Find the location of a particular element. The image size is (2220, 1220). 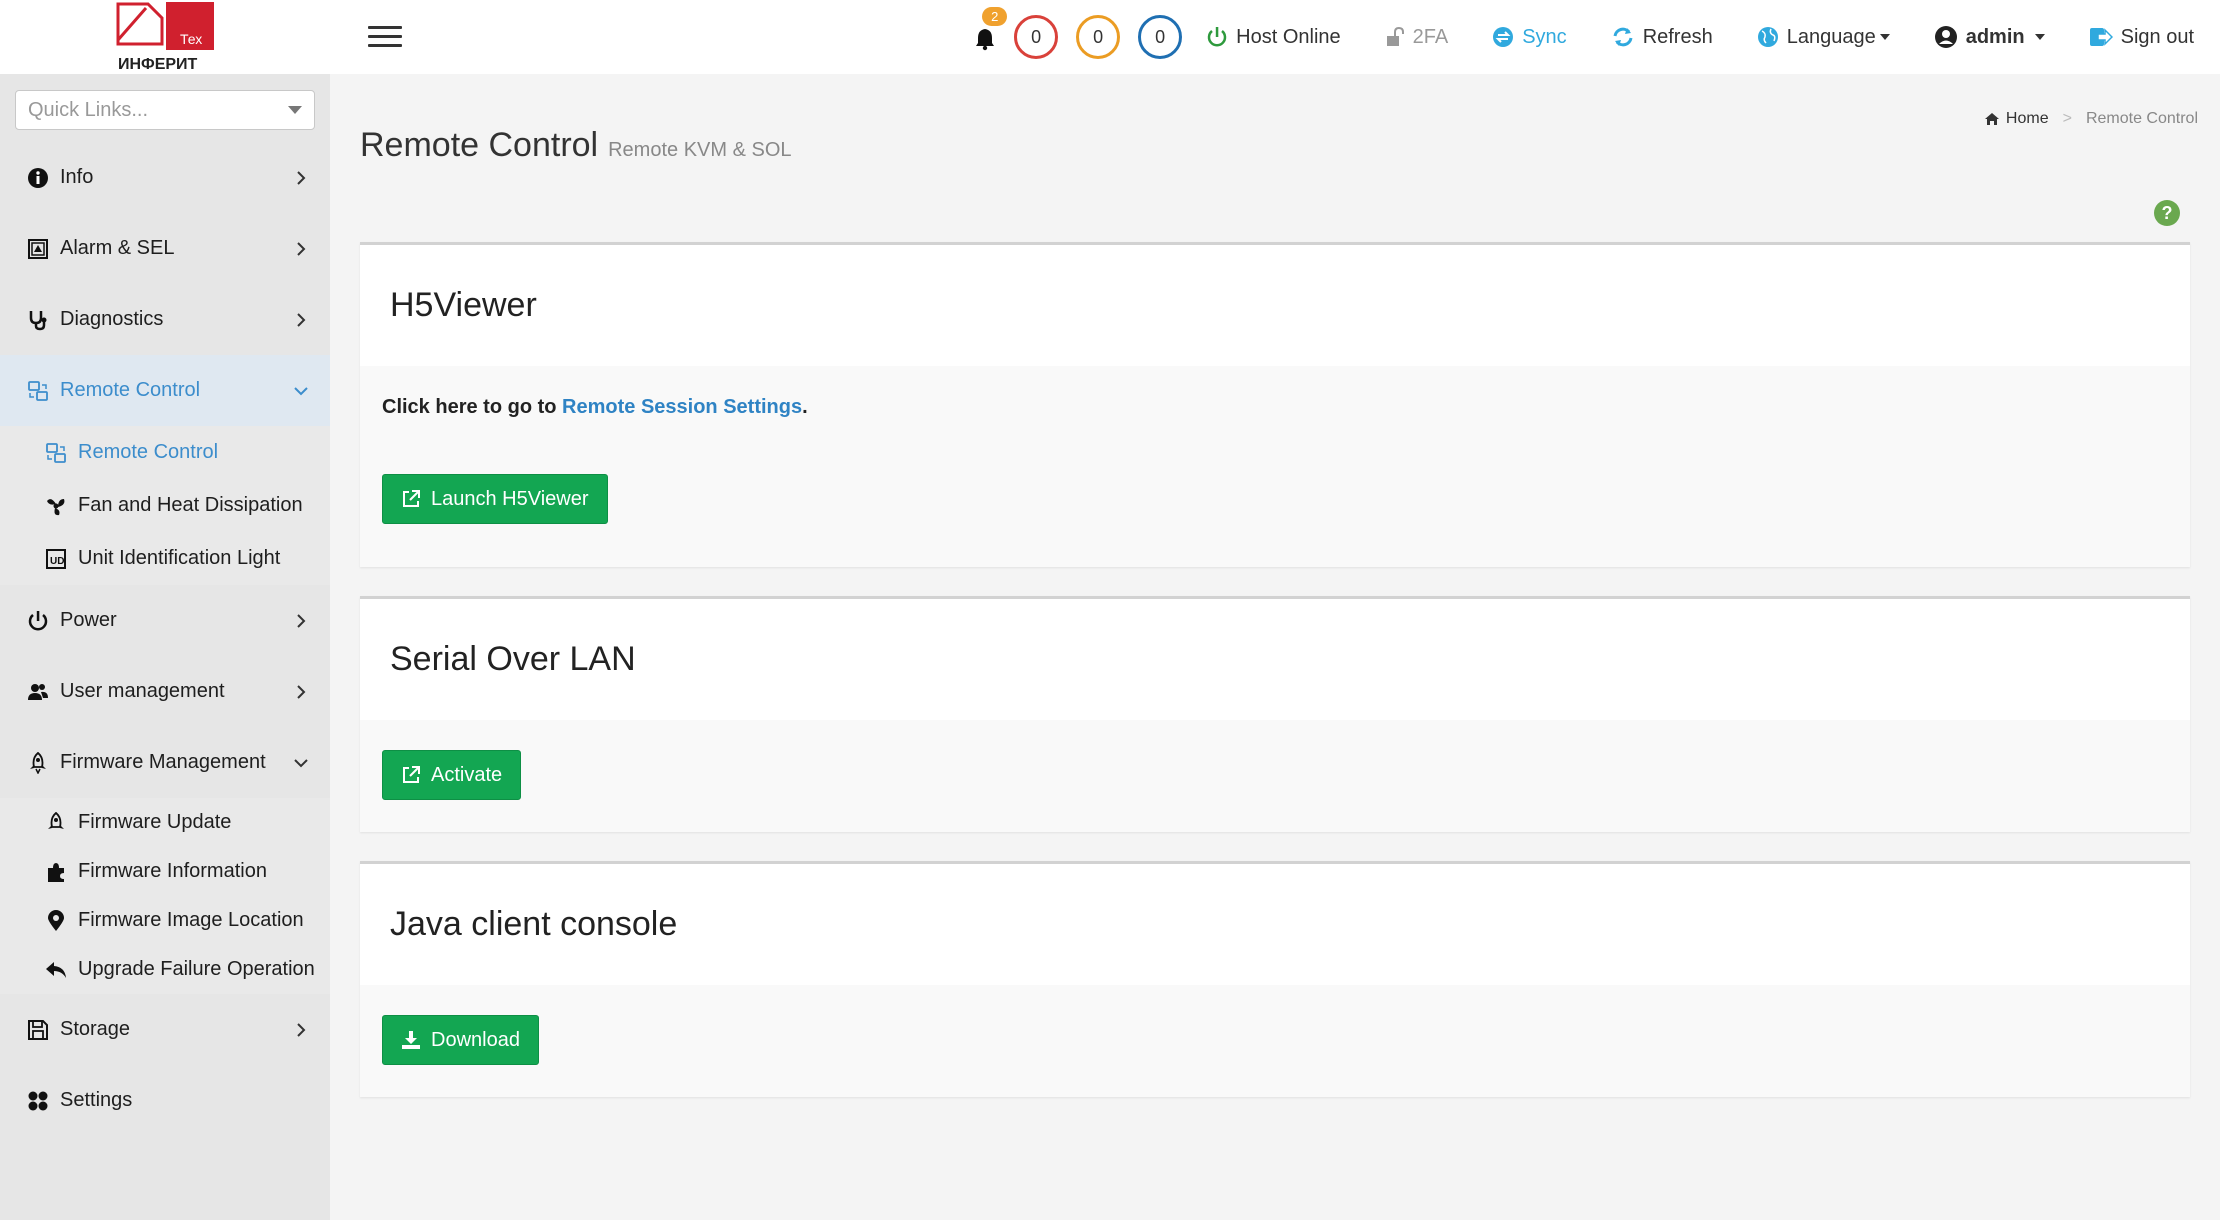

sidebar-item-remote-control: Remote Control is located at coordinates (165, 390).